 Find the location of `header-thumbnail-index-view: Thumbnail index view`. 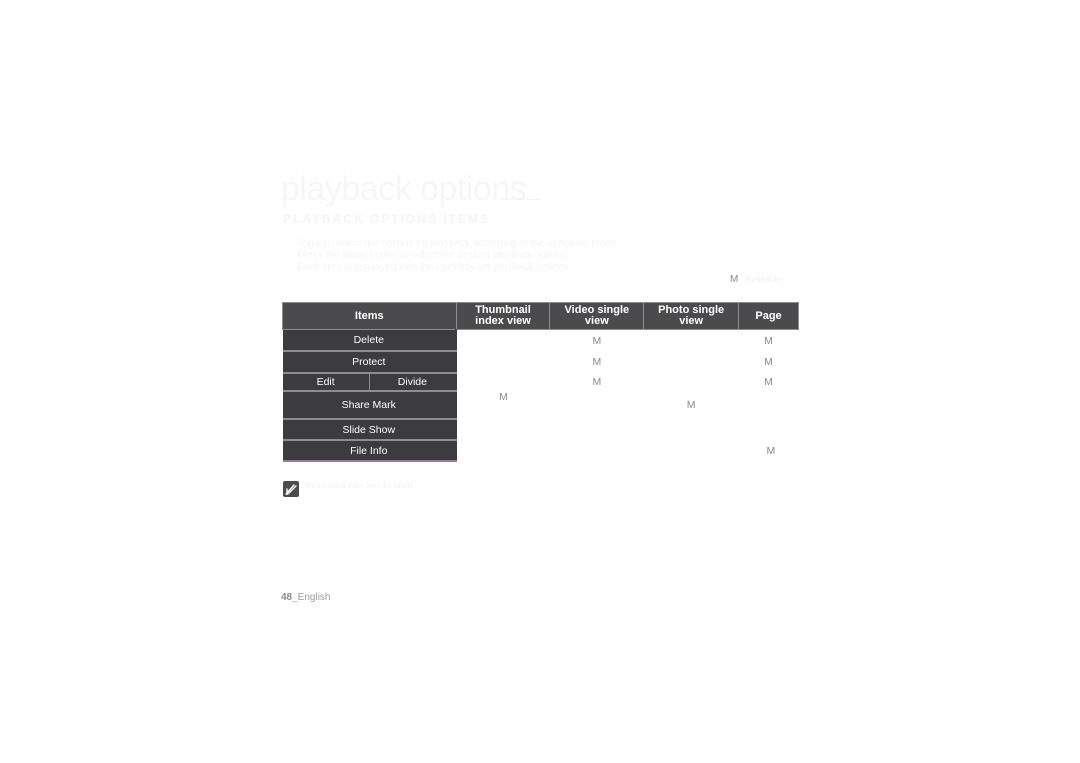

header-thumbnail-index-view: Thumbnail index view is located at coordinates (503, 316).